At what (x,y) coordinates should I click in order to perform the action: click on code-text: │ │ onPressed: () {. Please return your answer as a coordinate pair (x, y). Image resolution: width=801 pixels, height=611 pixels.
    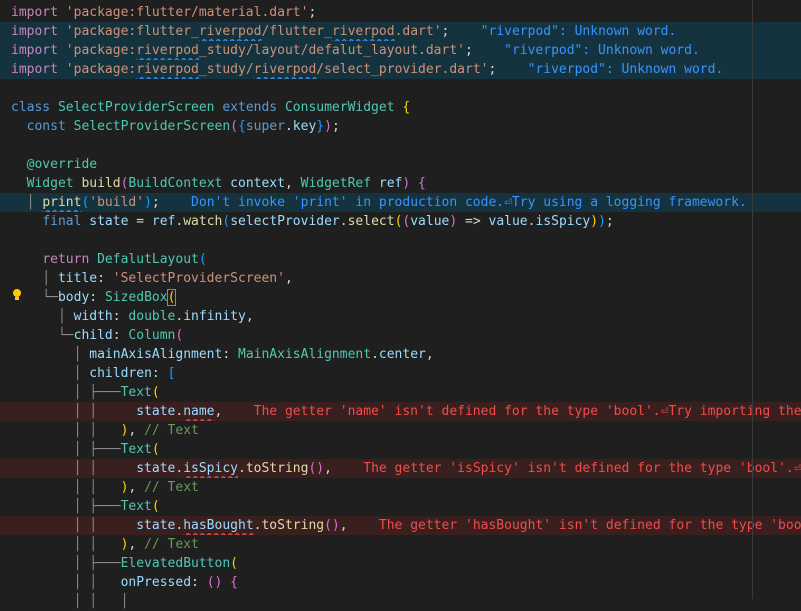
    Looking at the image, I should click on (124, 582).